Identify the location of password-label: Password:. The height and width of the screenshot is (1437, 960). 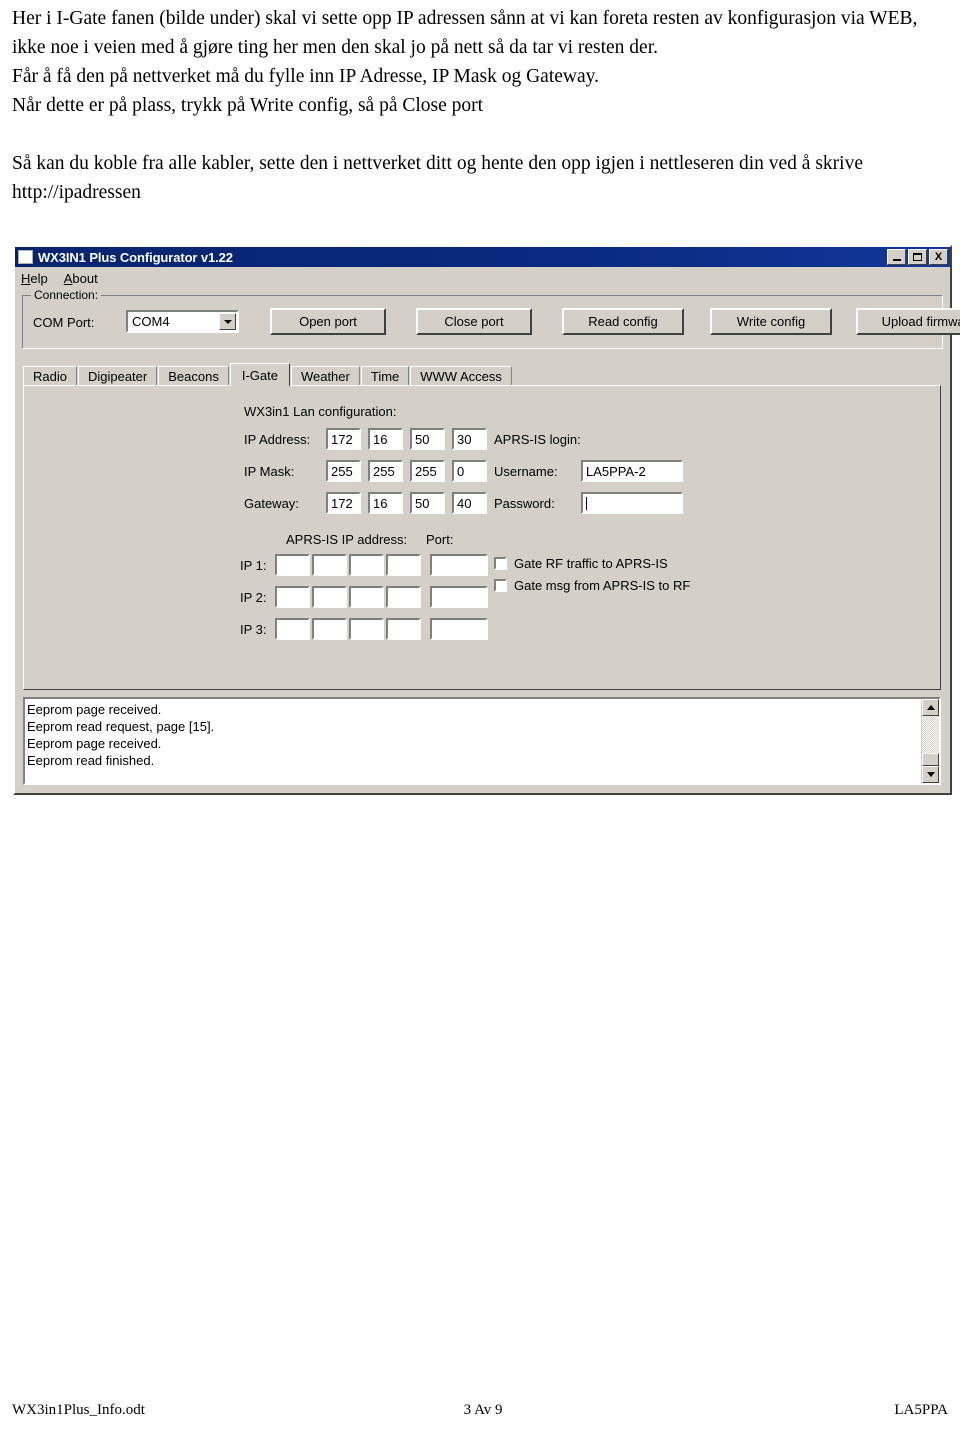
(524, 503).